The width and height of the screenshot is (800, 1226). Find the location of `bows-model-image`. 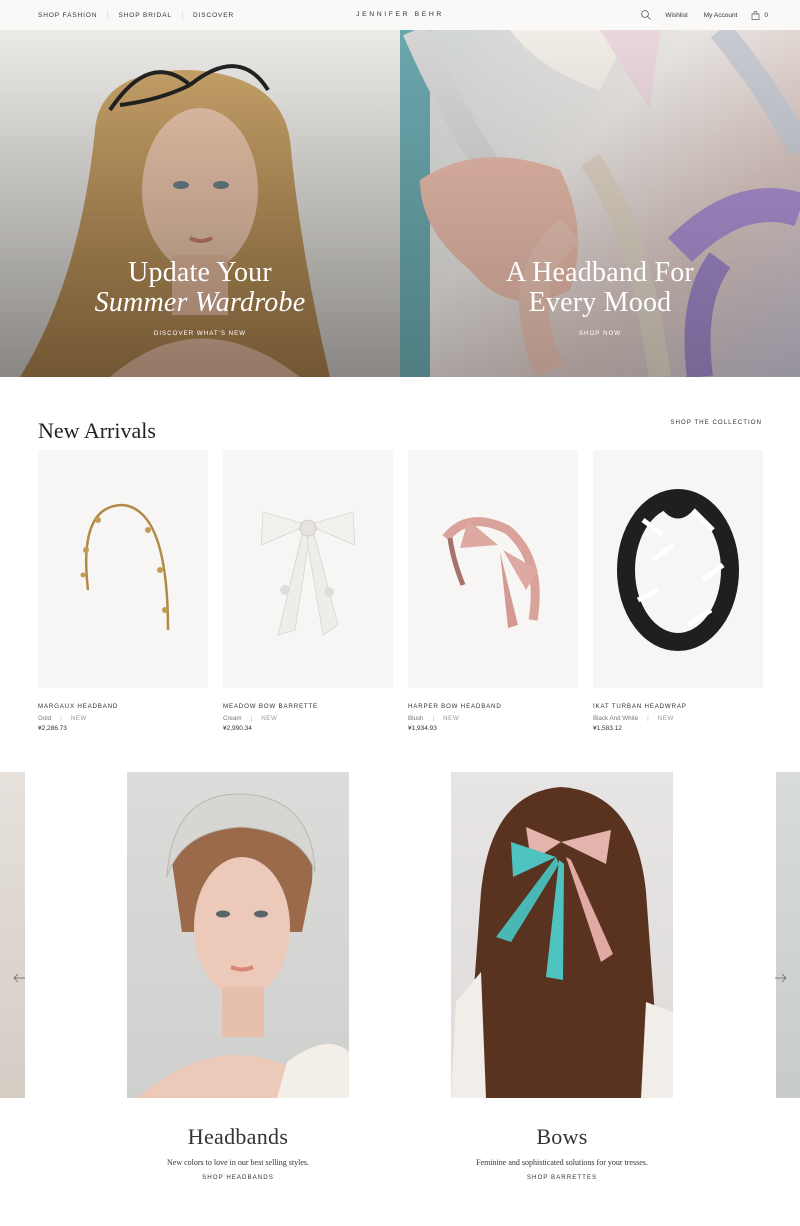

bows-model-image is located at coordinates (562, 942).